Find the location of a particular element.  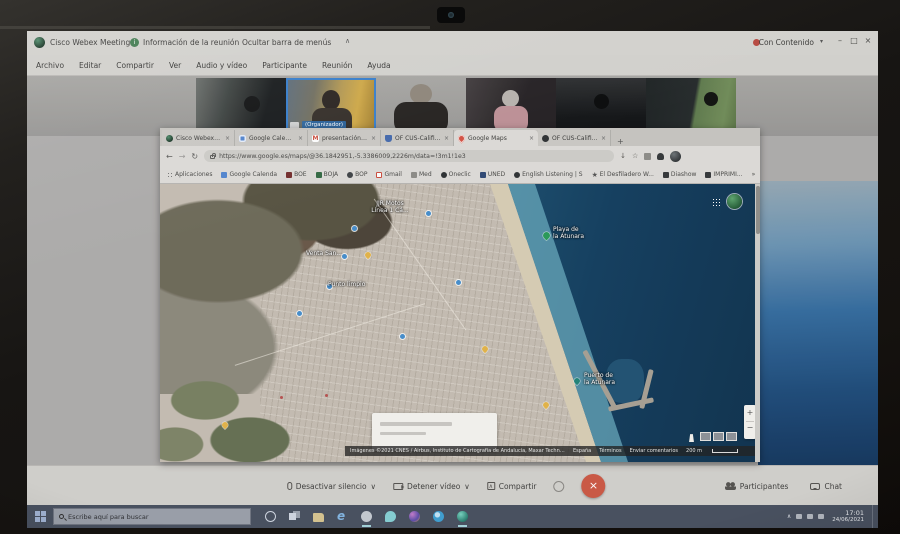

stop-video-button: Detener vídeo ∨ is located at coordinates (431, 486).